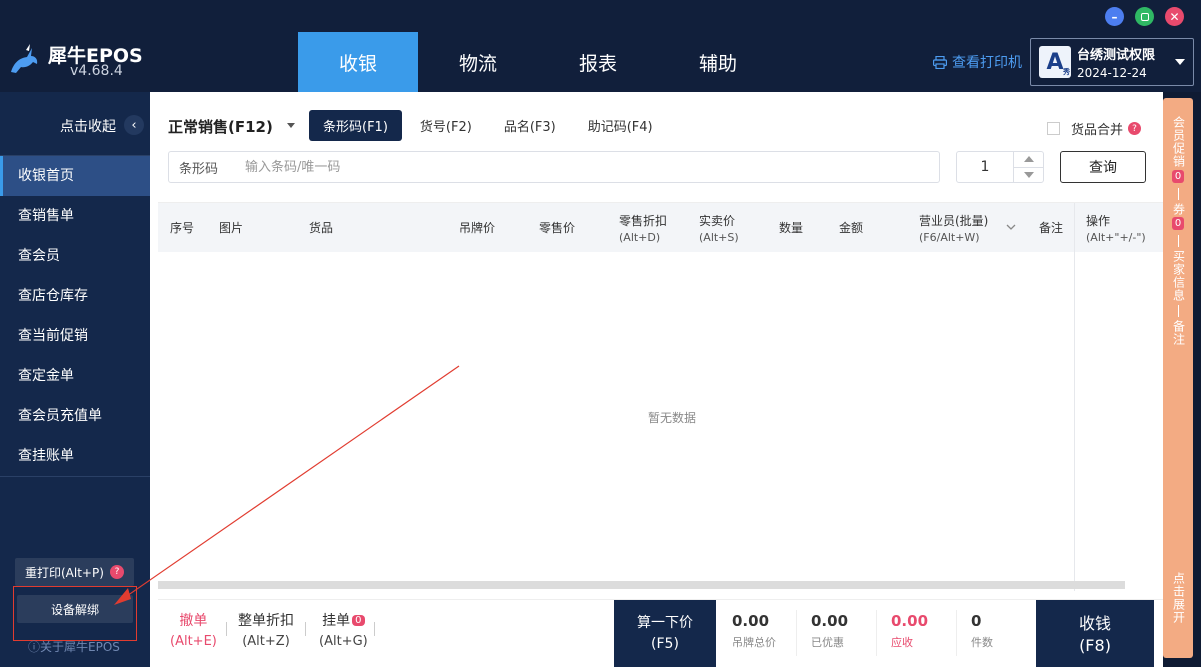 The width and height of the screenshot is (1201, 667). Describe the element at coordinates (134, 125) in the screenshot. I see `chevron-left-icon: ‹` at that location.